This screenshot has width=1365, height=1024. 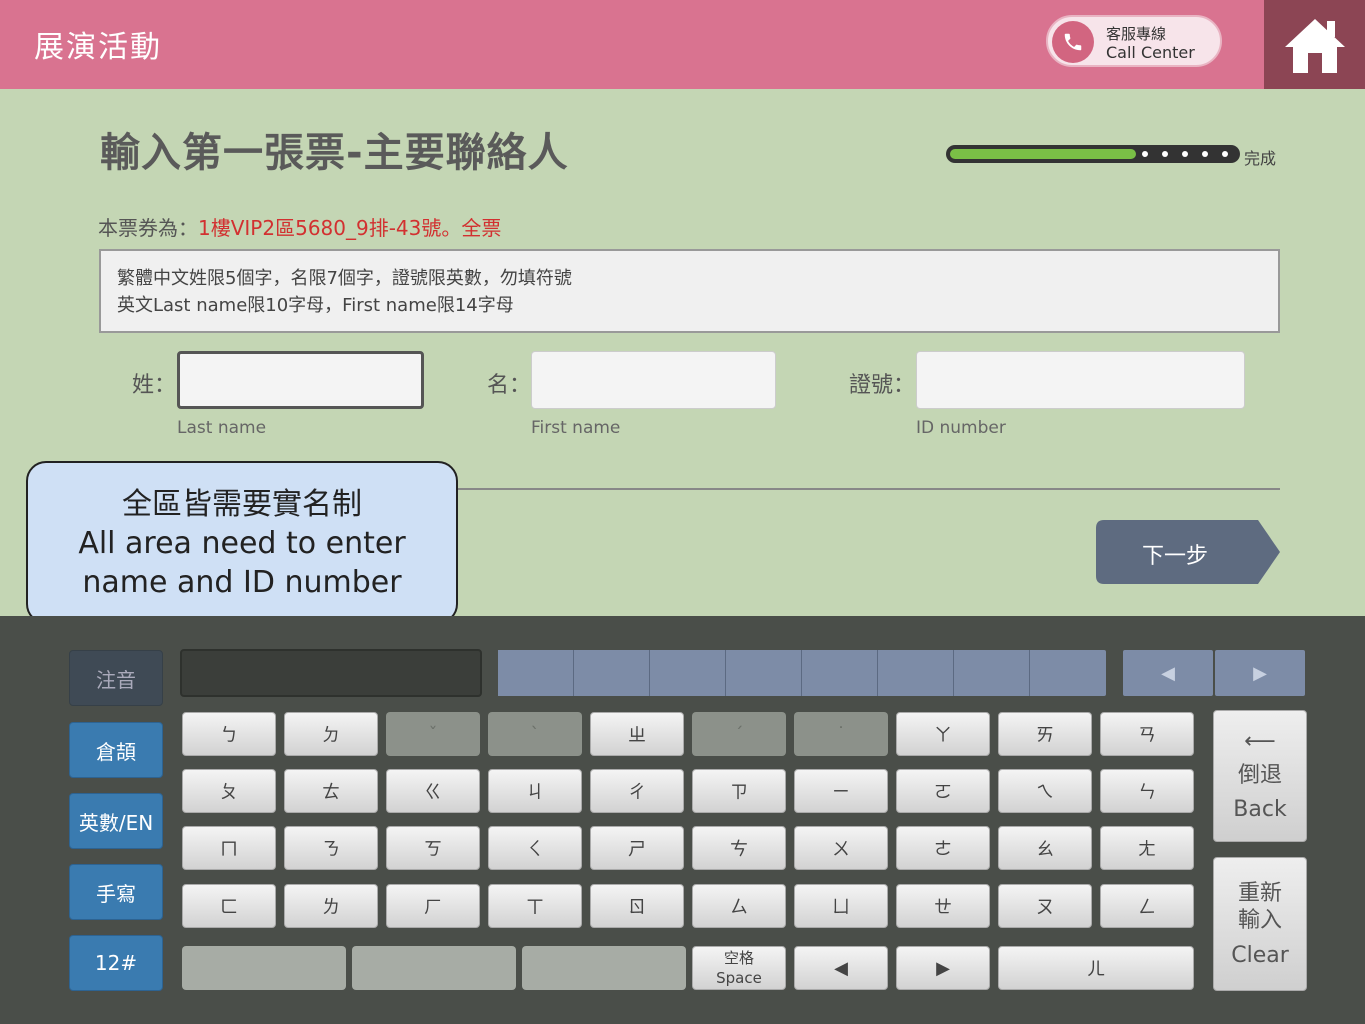 What do you see at coordinates (116, 750) in the screenshot?
I see `mode-cangjie-button: 倉頡` at bounding box center [116, 750].